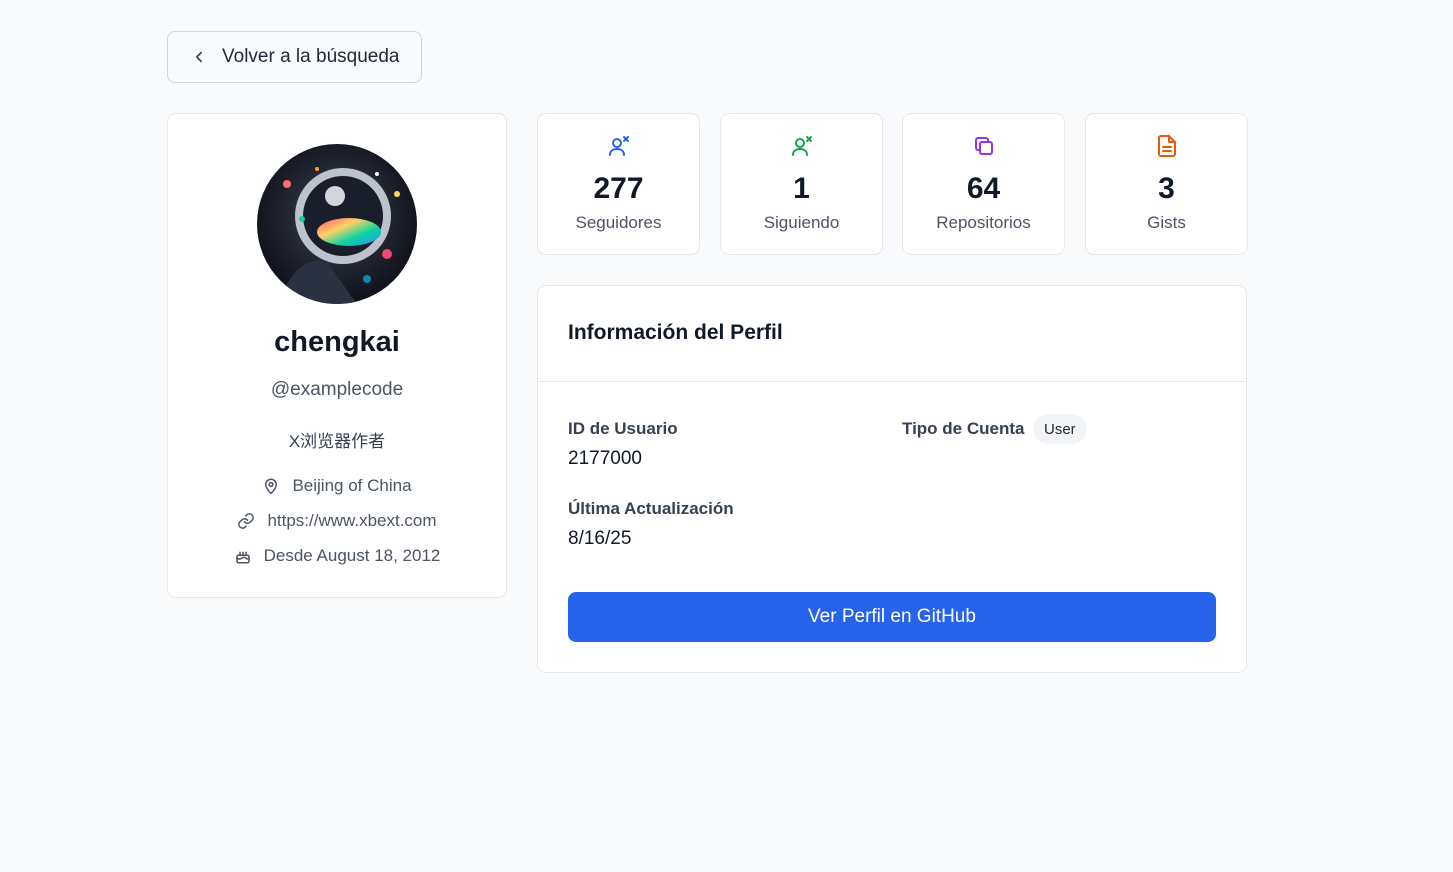  What do you see at coordinates (1166, 222) in the screenshot?
I see `gists-label: Gists` at bounding box center [1166, 222].